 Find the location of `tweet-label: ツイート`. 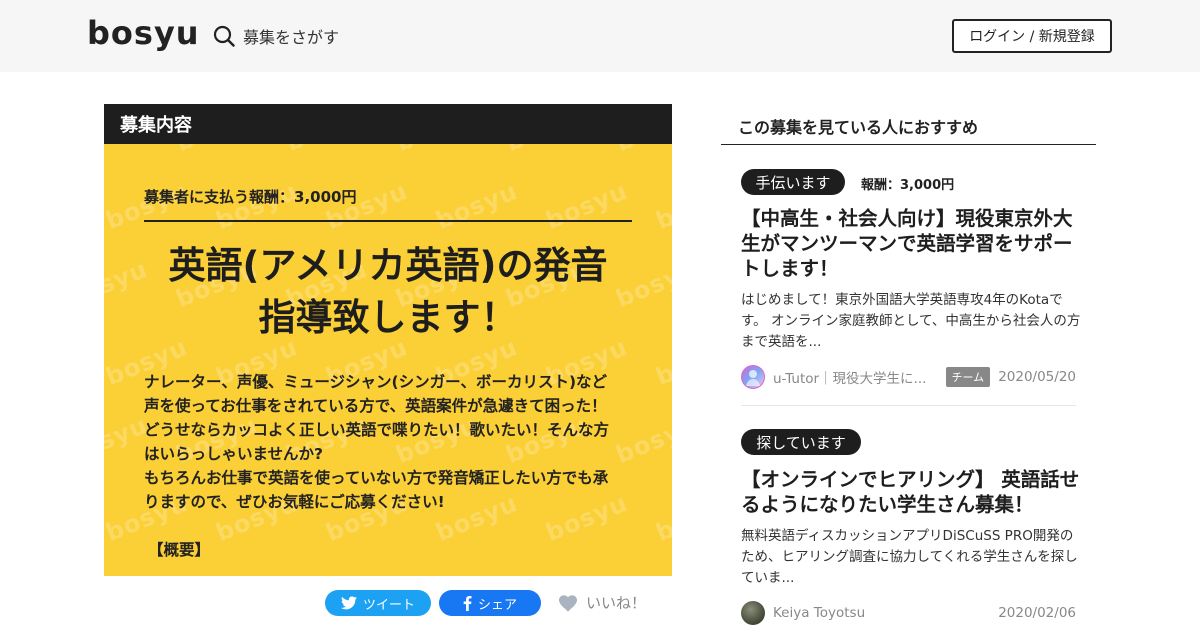

tweet-label: ツイート is located at coordinates (388, 605).